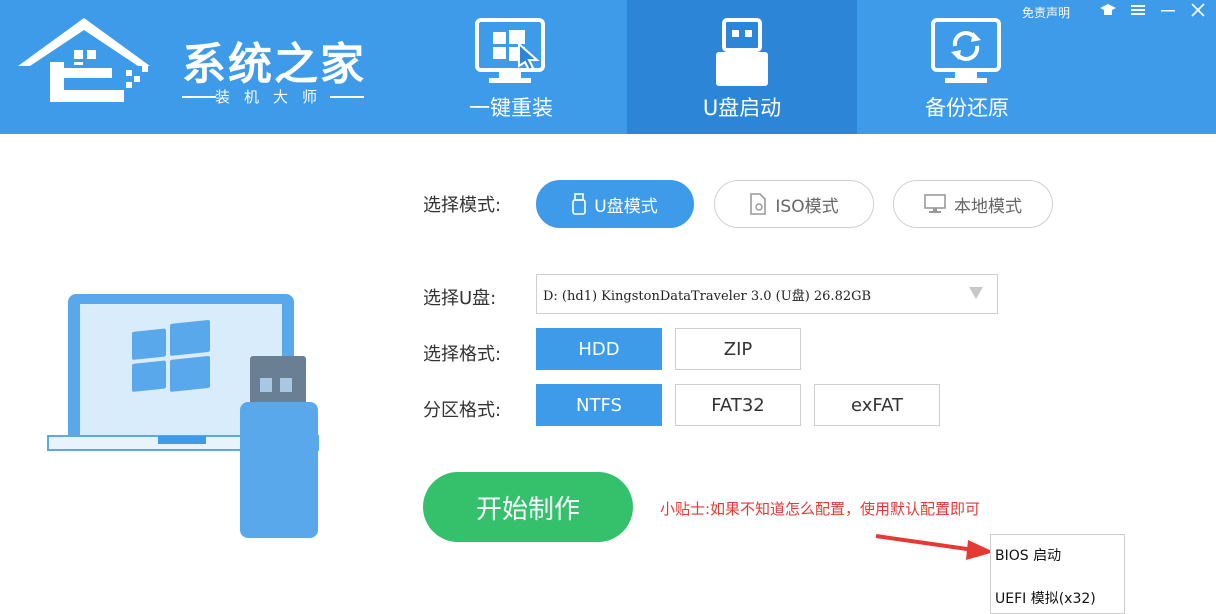 This screenshot has width=1216, height=614. What do you see at coordinates (742, 108) in the screenshot?
I see `tab-label: U盘启动` at bounding box center [742, 108].